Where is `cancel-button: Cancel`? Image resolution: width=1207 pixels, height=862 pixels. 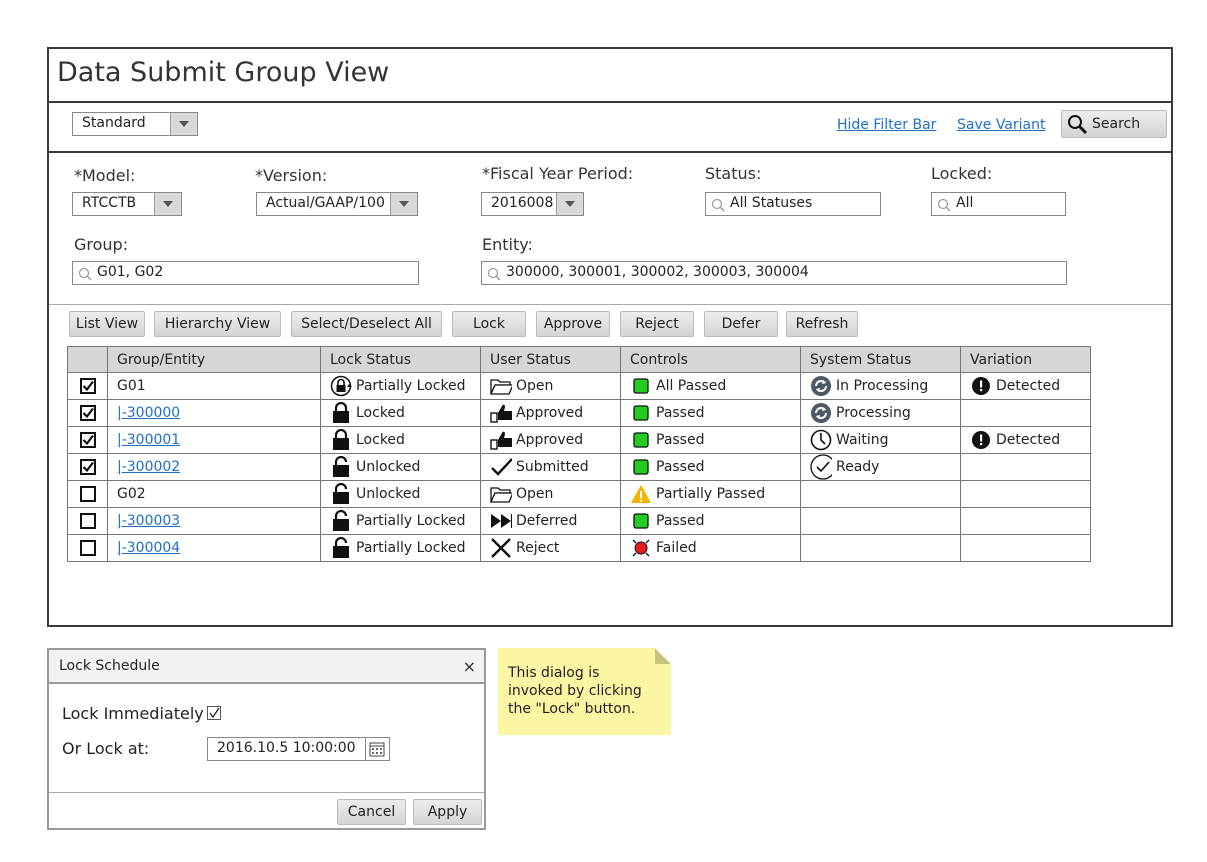
cancel-button: Cancel is located at coordinates (371, 812).